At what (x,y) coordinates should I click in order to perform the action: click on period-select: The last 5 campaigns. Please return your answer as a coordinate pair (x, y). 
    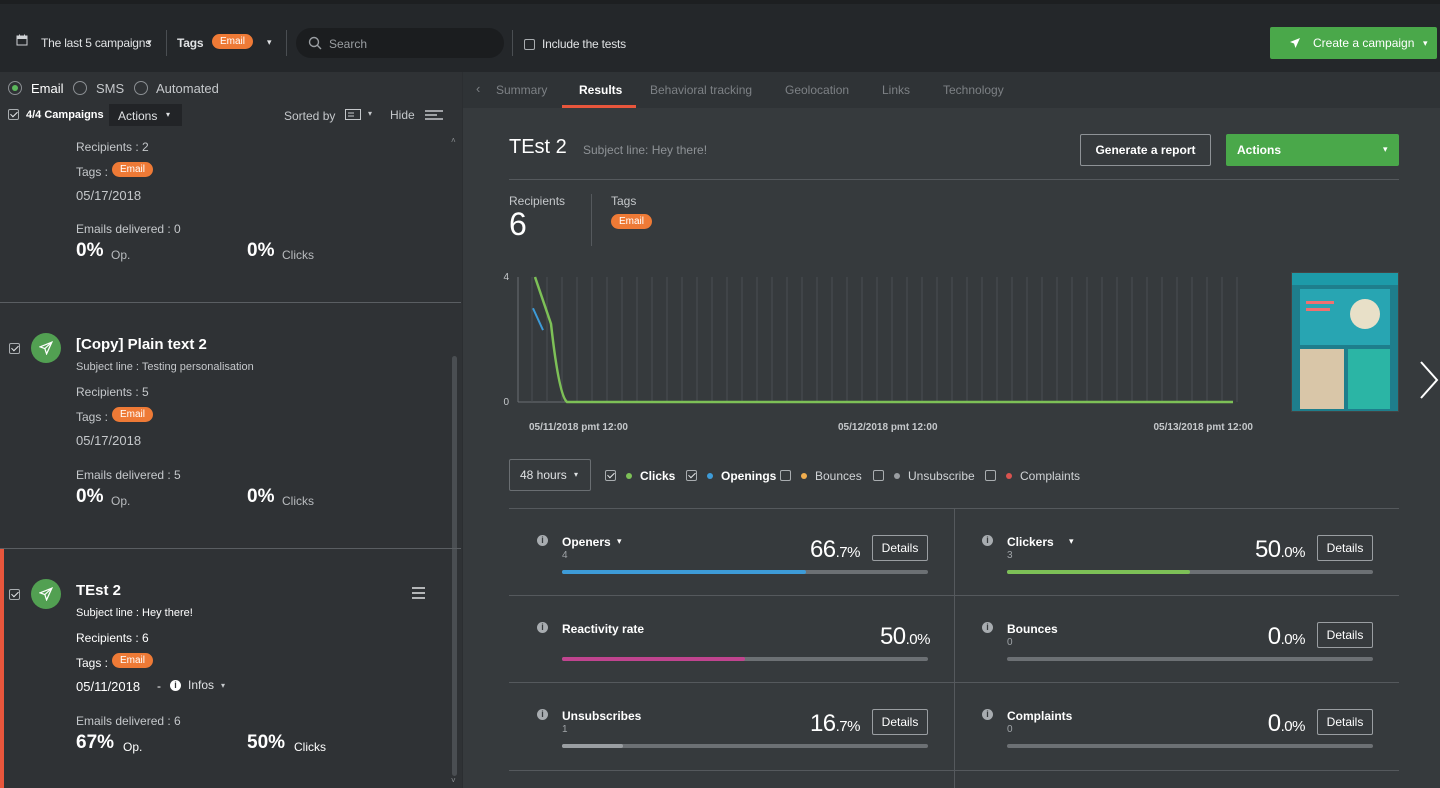
    Looking at the image, I should click on (96, 43).